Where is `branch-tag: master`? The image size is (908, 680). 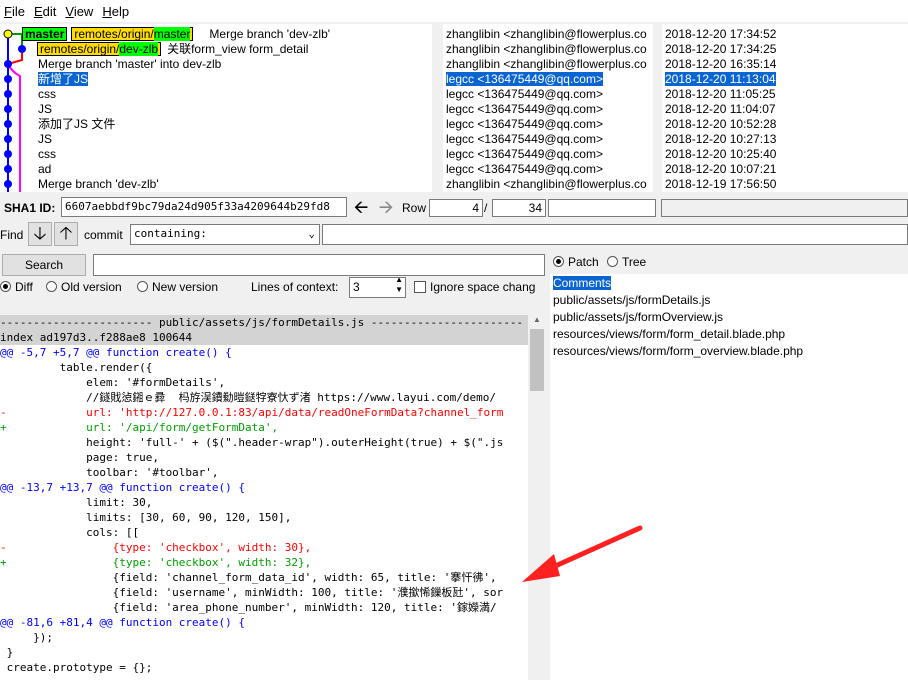
branch-tag: master is located at coordinates (45, 34).